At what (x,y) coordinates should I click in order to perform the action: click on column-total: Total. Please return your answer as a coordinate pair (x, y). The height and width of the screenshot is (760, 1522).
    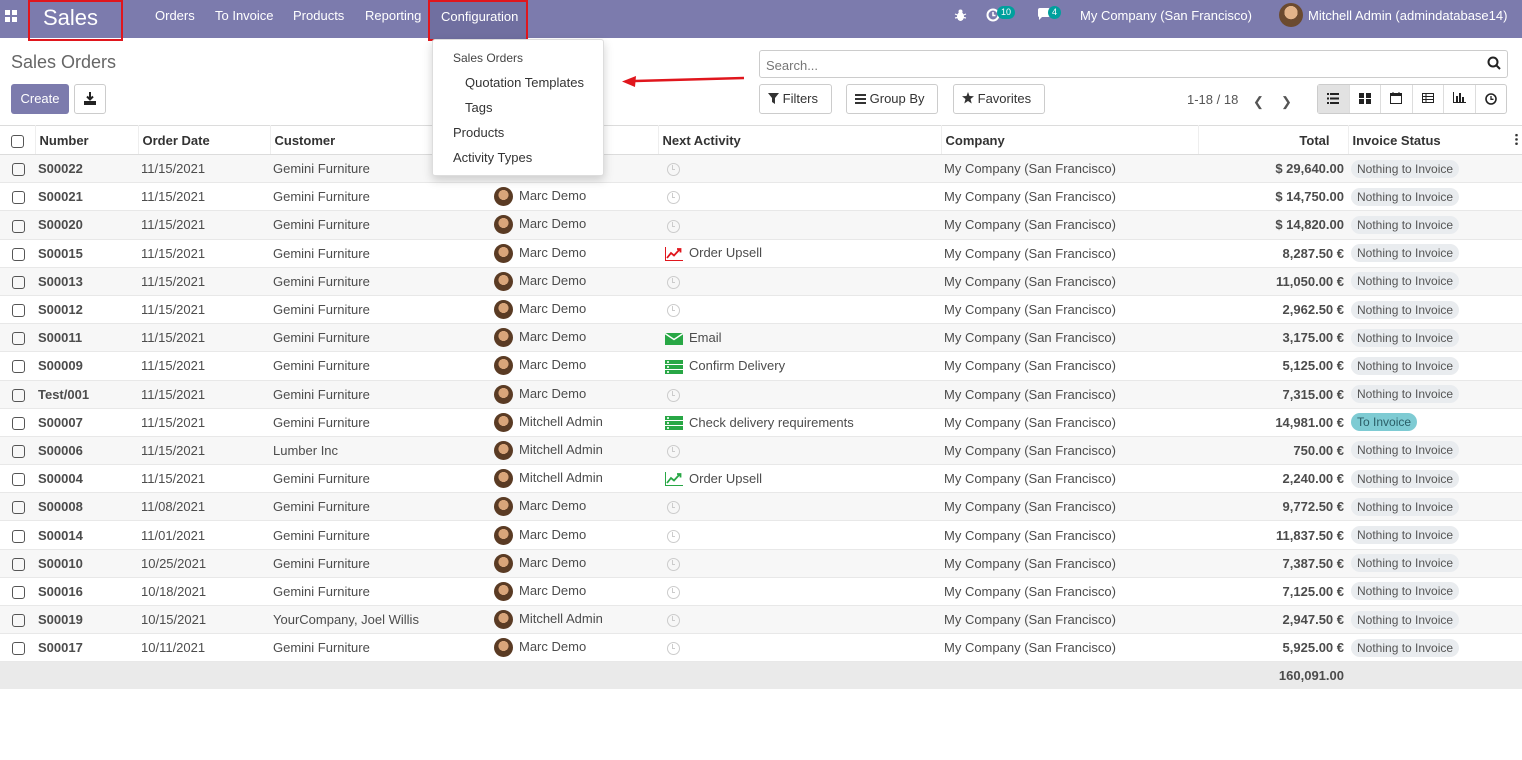
    Looking at the image, I should click on (1273, 140).